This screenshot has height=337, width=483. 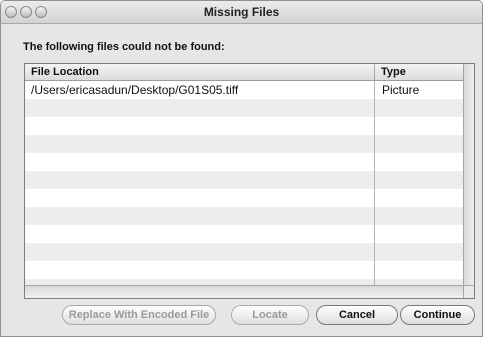 What do you see at coordinates (393, 72) in the screenshot?
I see `column-header-type: Type` at bounding box center [393, 72].